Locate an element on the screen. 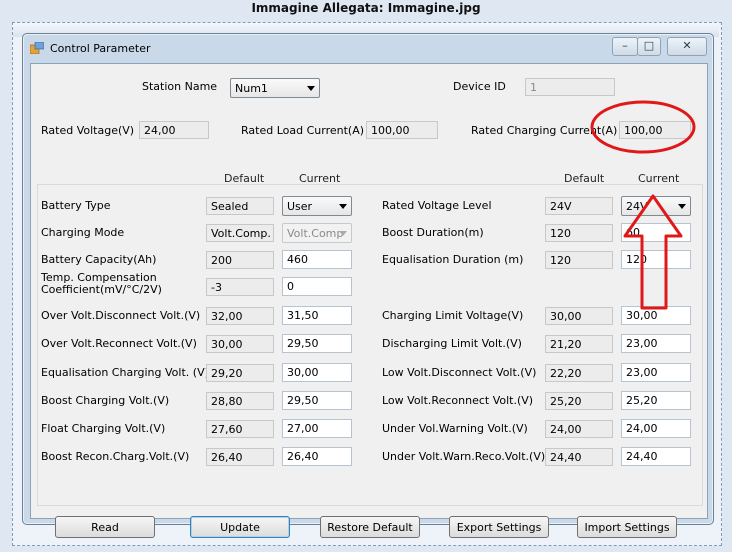  maximize-icon: □ is located at coordinates (649, 45).